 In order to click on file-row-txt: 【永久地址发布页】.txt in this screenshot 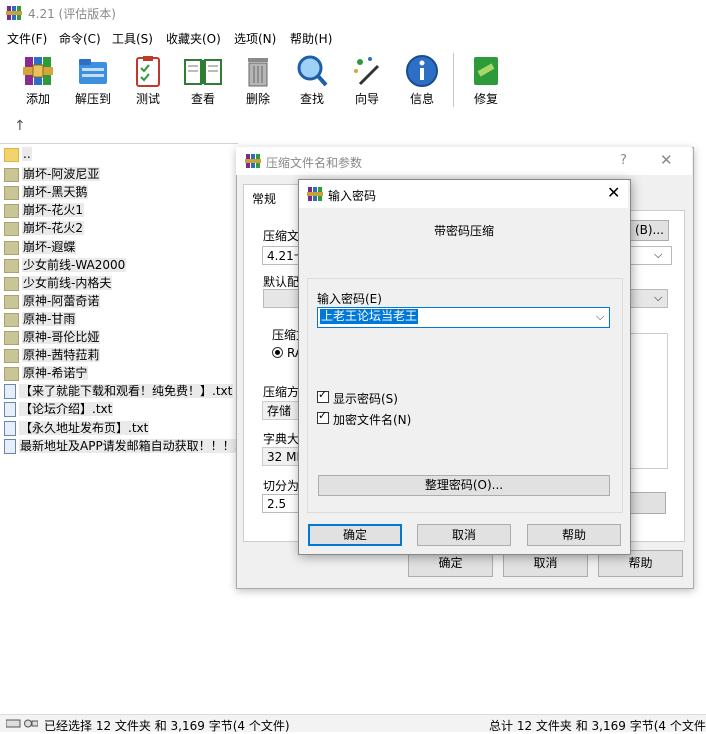, I will do `click(77, 427)`.